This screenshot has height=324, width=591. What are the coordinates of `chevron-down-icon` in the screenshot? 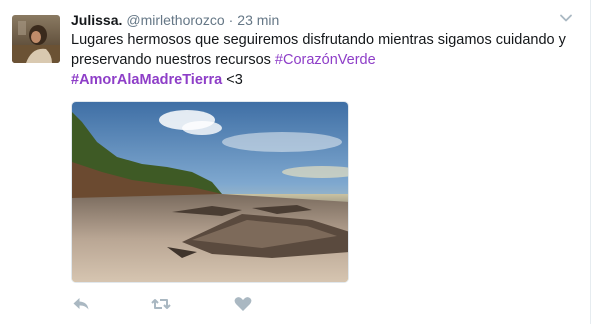 It's located at (566, 18).